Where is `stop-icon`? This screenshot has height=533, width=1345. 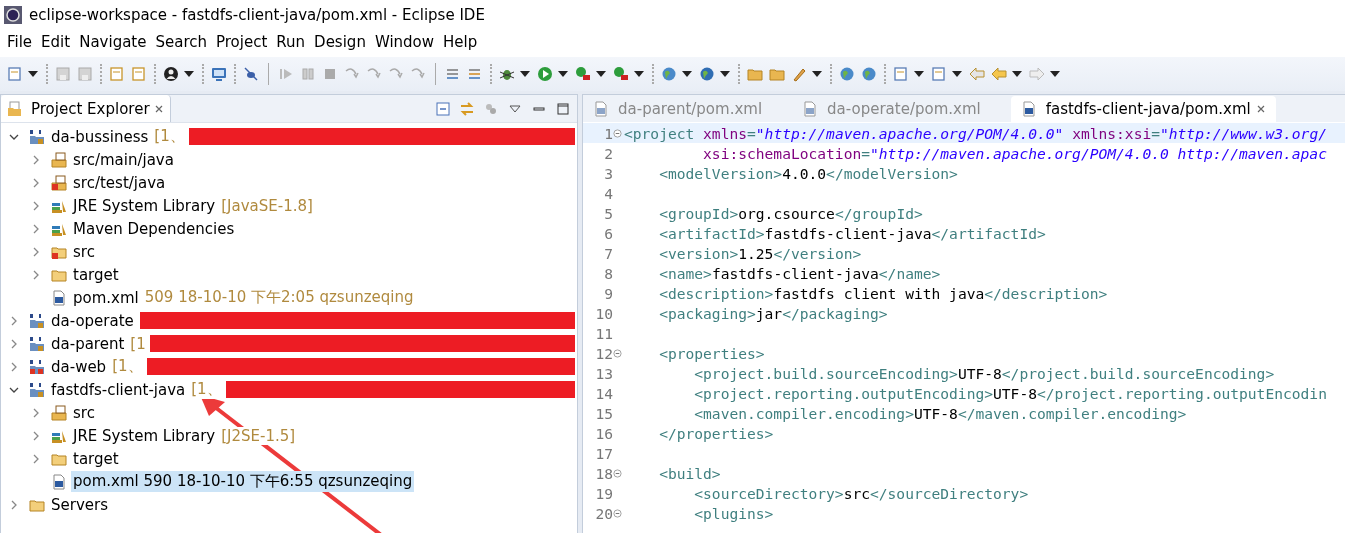 stop-icon is located at coordinates (330, 74).